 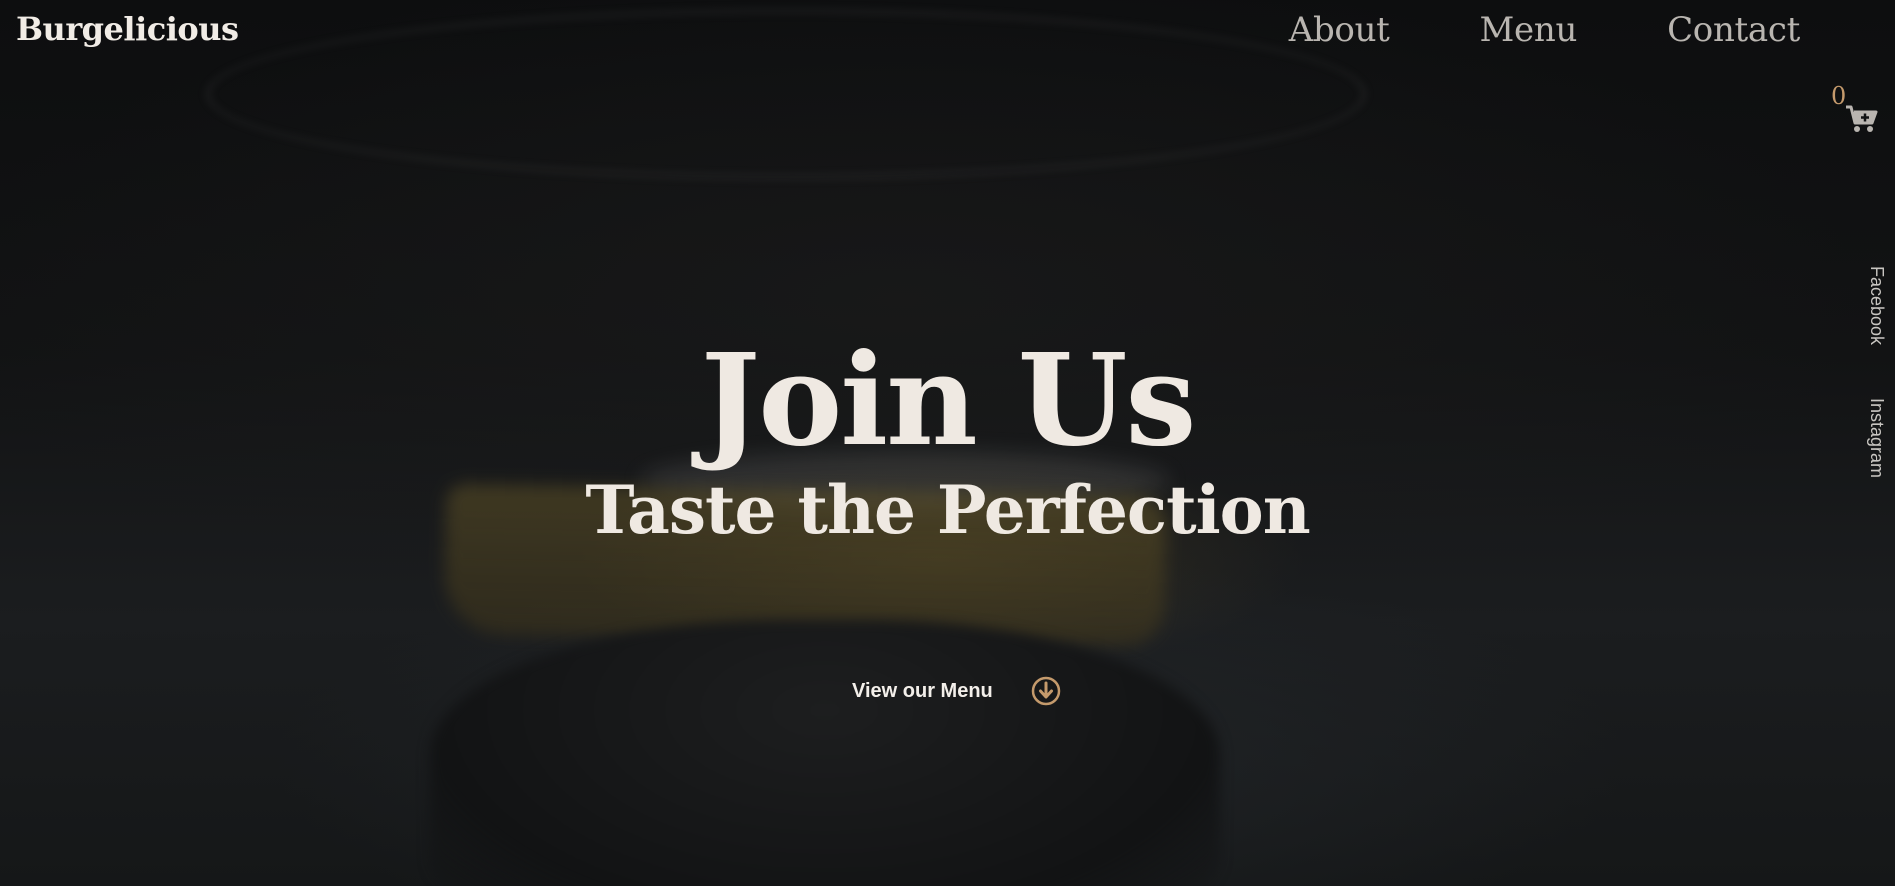 What do you see at coordinates (1529, 30) in the screenshot?
I see `nav-link-menu: Menu` at bounding box center [1529, 30].